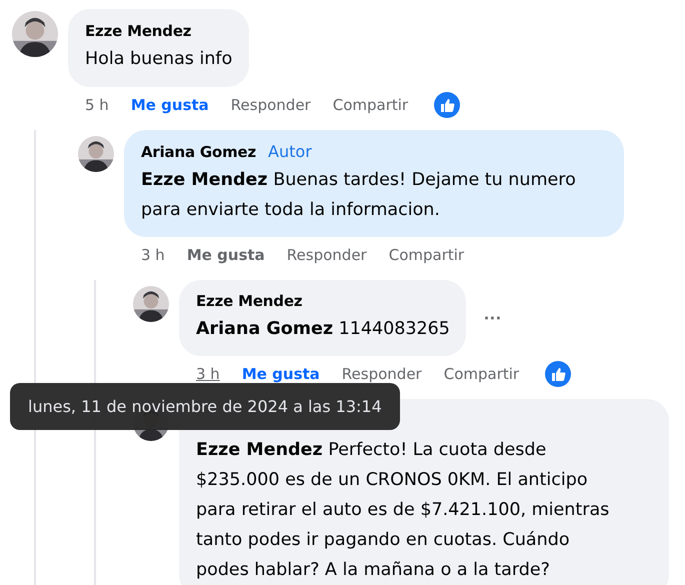 The height and width of the screenshot is (585, 685). I want to click on date-tooltip: lunes, 11 de noviembre de 2024 a las 13:14, so click(205, 406).